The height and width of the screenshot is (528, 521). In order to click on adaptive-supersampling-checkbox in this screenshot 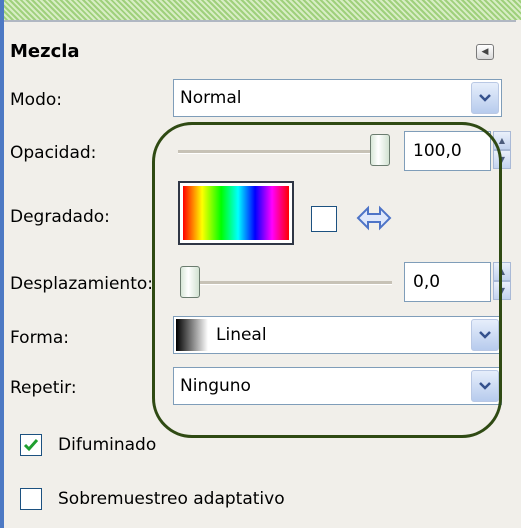, I will do `click(31, 499)`.